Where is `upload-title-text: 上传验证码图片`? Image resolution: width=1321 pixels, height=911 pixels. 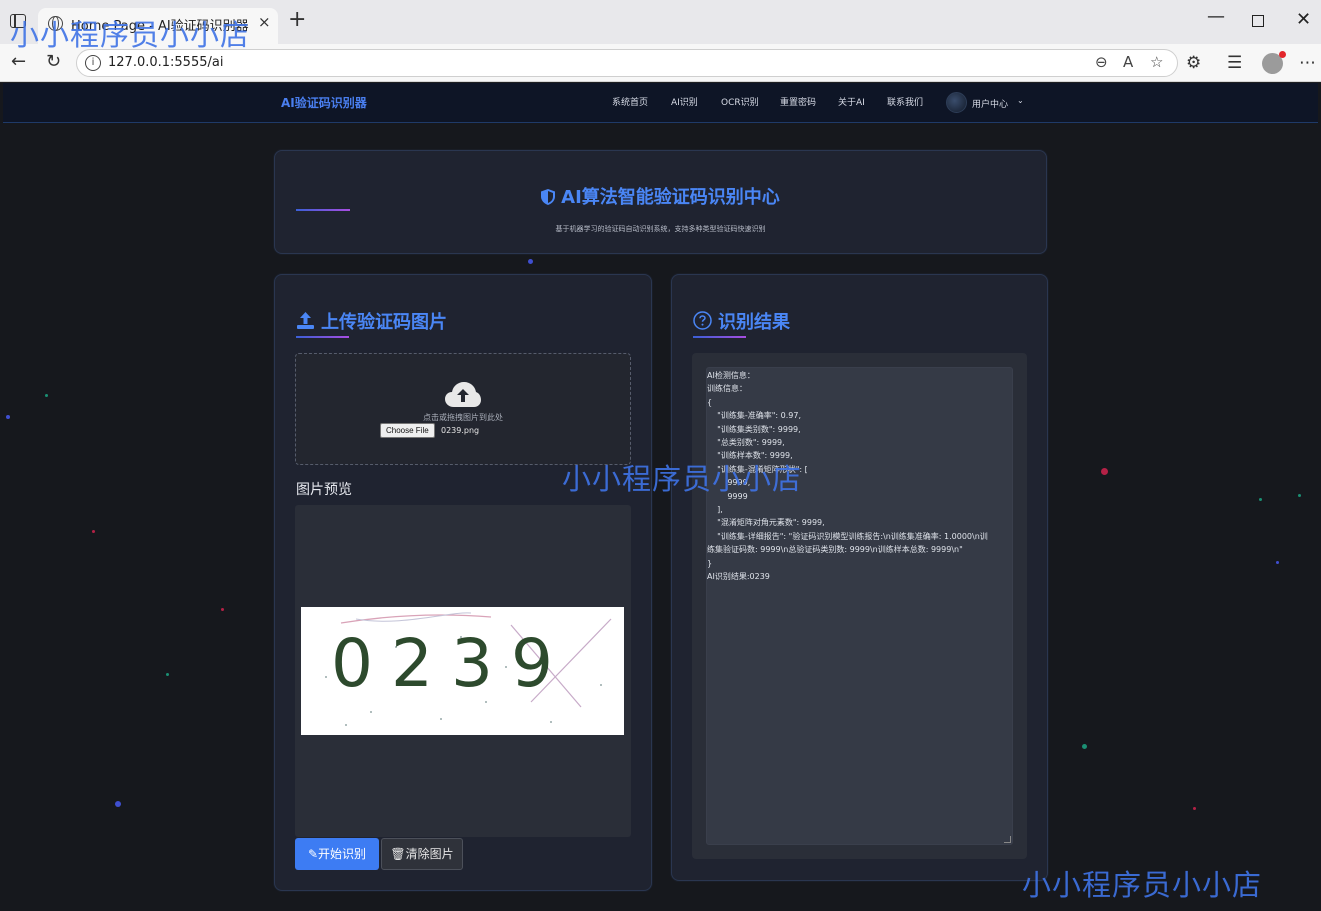
upload-title-text: 上传验证码图片 is located at coordinates (384, 322).